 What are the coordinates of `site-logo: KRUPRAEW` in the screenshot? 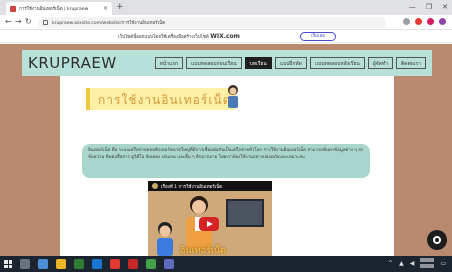 It's located at (72, 63).